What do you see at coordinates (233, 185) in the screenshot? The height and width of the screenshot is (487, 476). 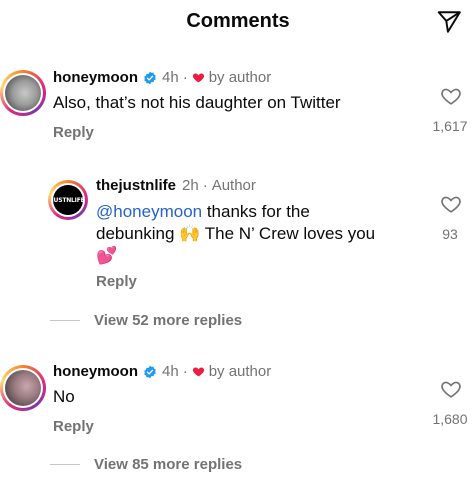 I see `author-tag: Author` at bounding box center [233, 185].